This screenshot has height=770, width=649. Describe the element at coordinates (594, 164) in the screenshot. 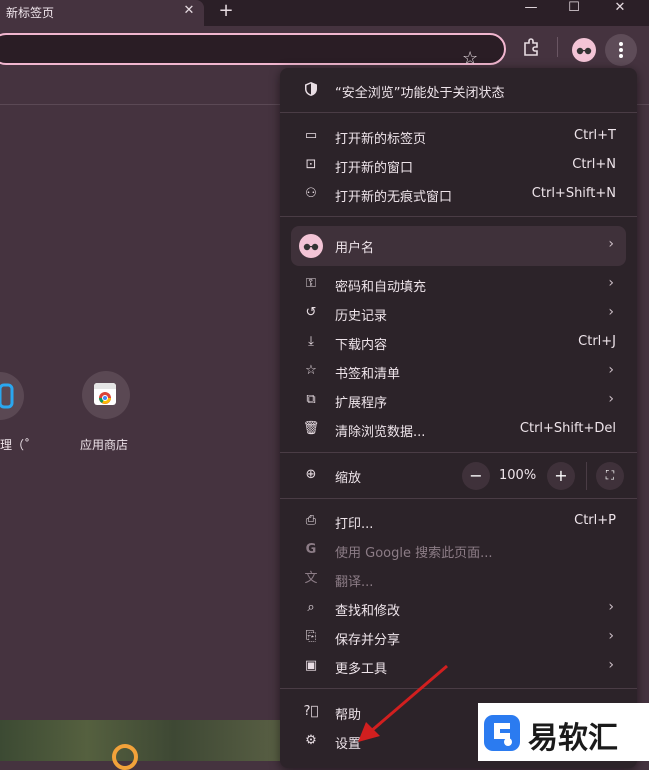

I see `menu-item-shortcut: Ctrl+N` at that location.